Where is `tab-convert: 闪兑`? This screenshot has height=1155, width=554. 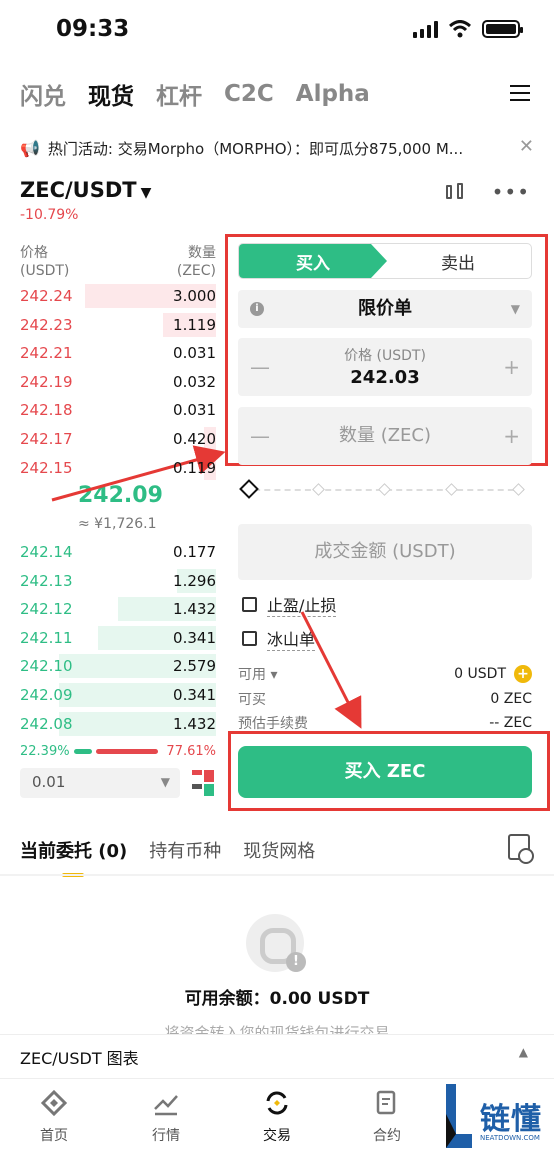
tab-convert: 闪兑 is located at coordinates (43, 94).